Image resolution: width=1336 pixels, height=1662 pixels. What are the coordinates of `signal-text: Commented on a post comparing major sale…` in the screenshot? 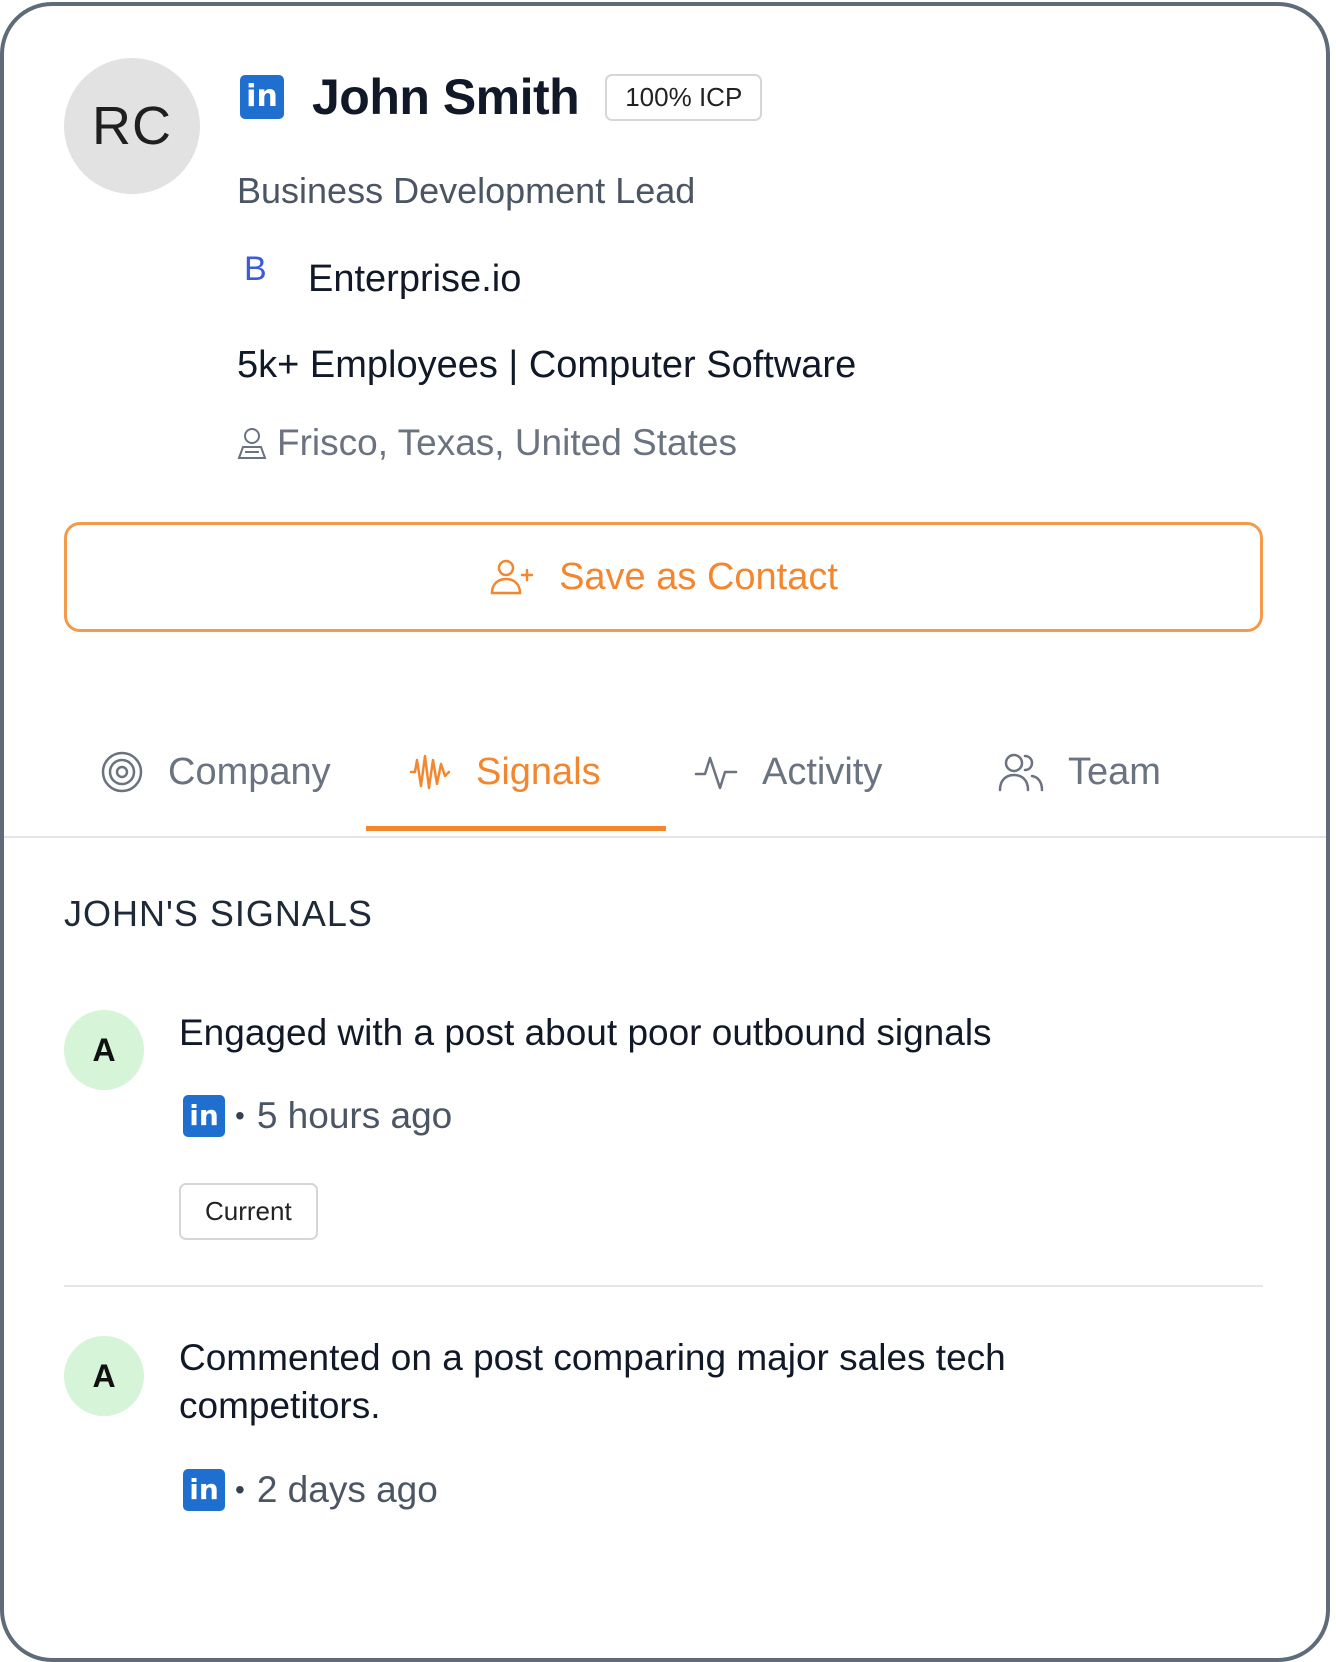 It's located at (592, 1381).